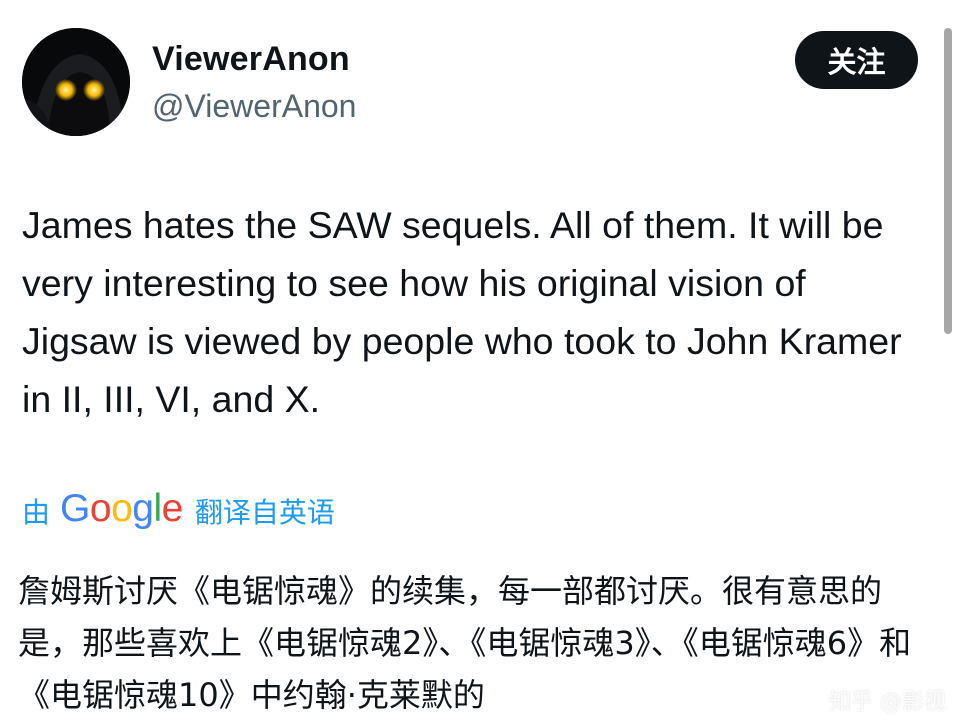 This screenshot has width=960, height=726. What do you see at coordinates (856, 60) in the screenshot?
I see `follow-button: 关注` at bounding box center [856, 60].